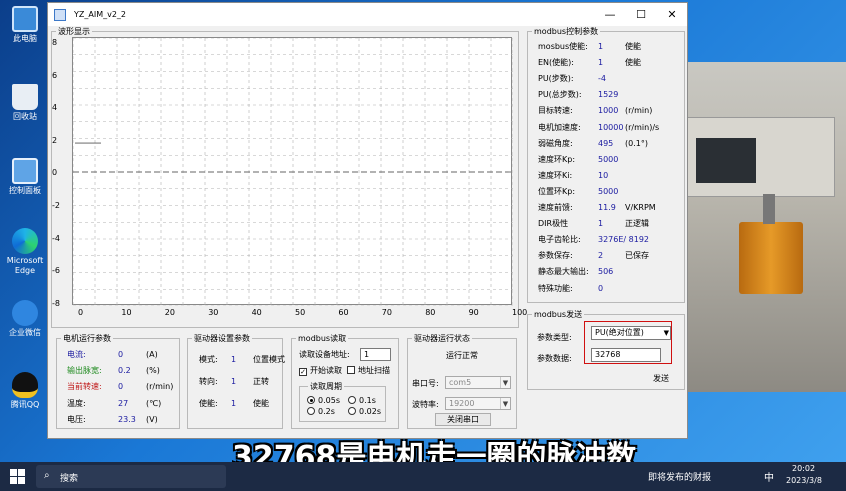 The image size is (846, 491). Describe the element at coordinates (769, 209) in the screenshot. I see `motor-shaft-image` at that location.